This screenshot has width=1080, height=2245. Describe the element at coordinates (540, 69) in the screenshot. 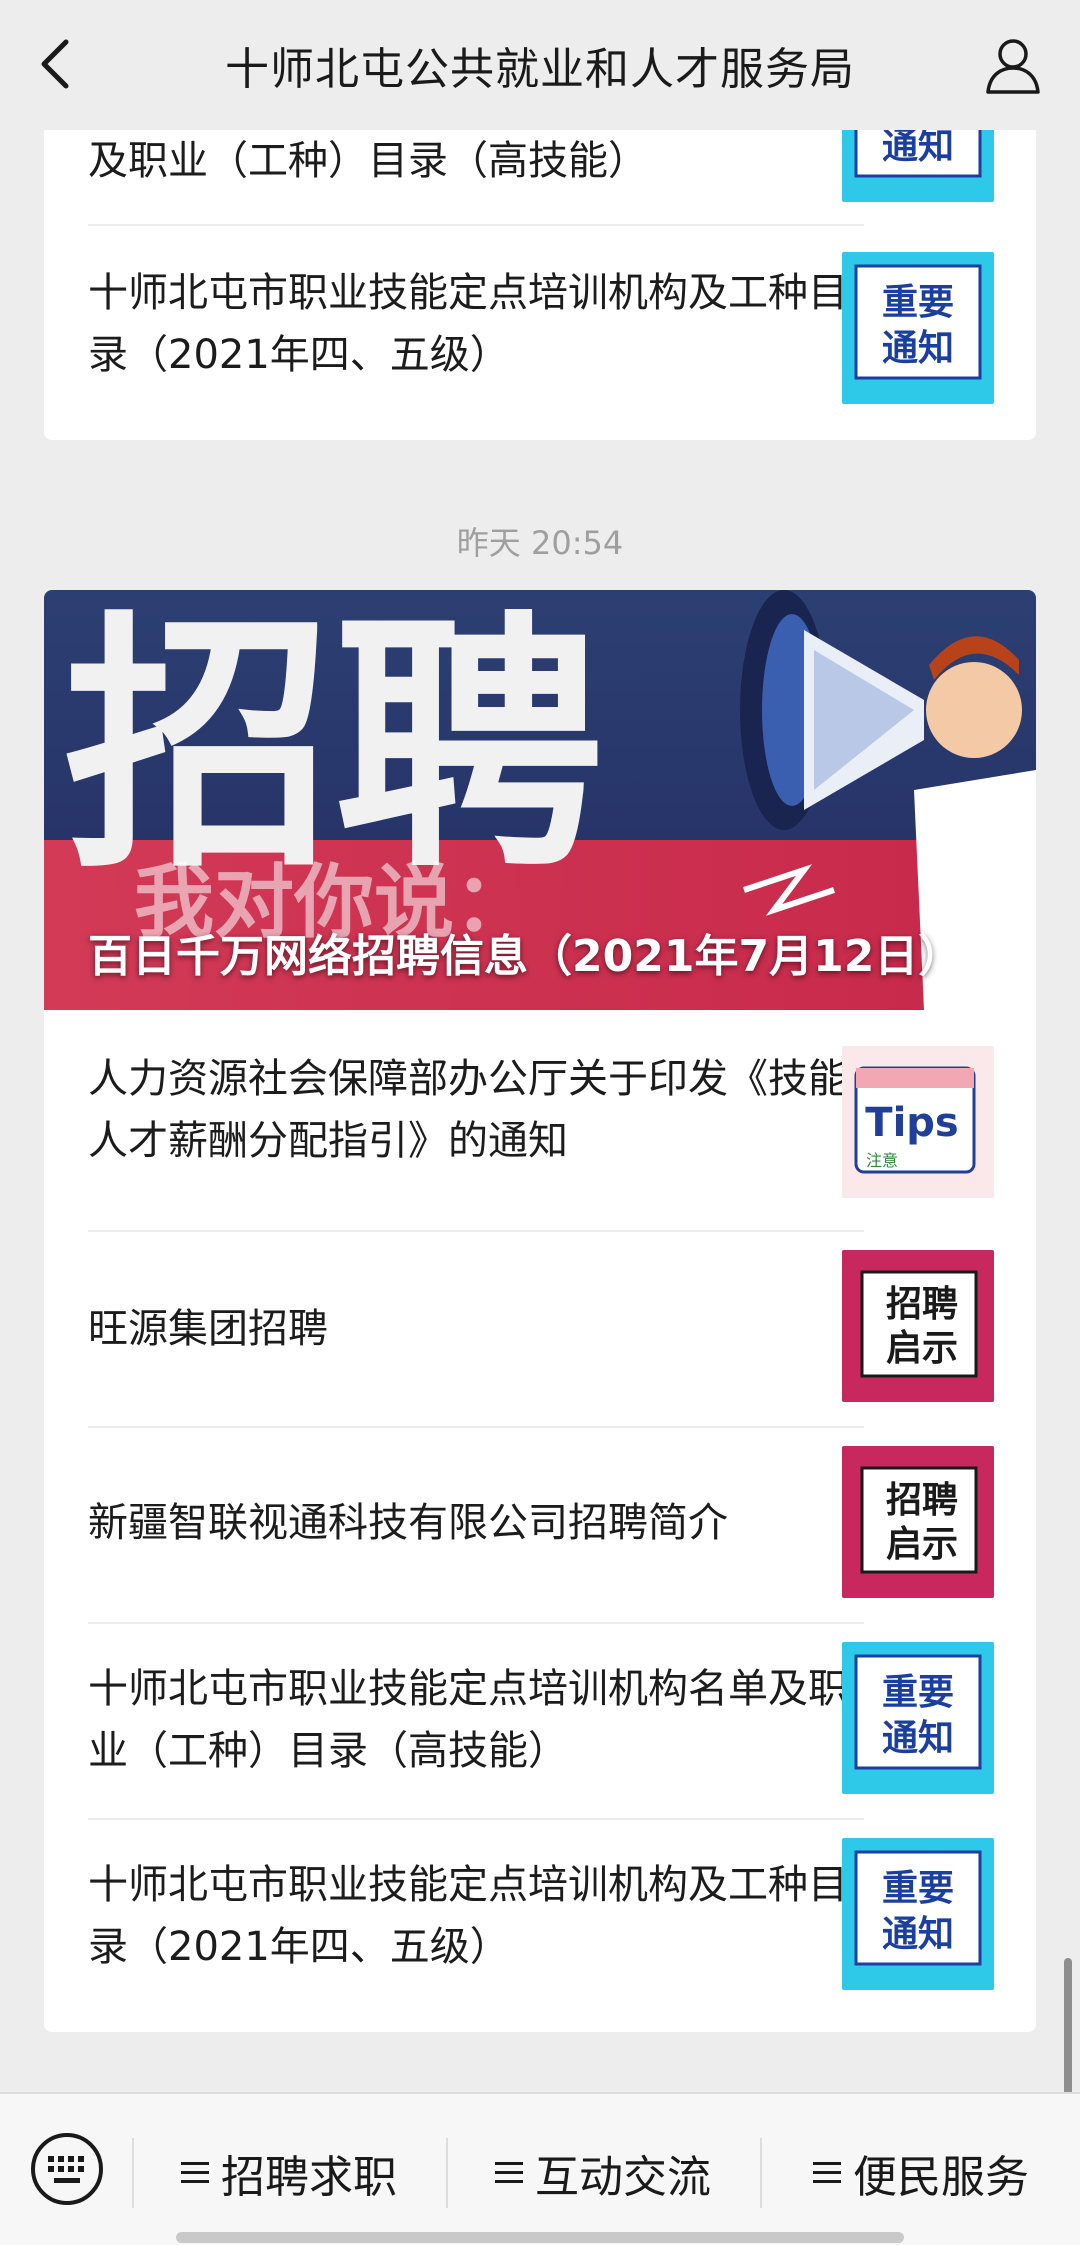

I see `page-title: 十师北屯公共就业和人才服务局` at that location.